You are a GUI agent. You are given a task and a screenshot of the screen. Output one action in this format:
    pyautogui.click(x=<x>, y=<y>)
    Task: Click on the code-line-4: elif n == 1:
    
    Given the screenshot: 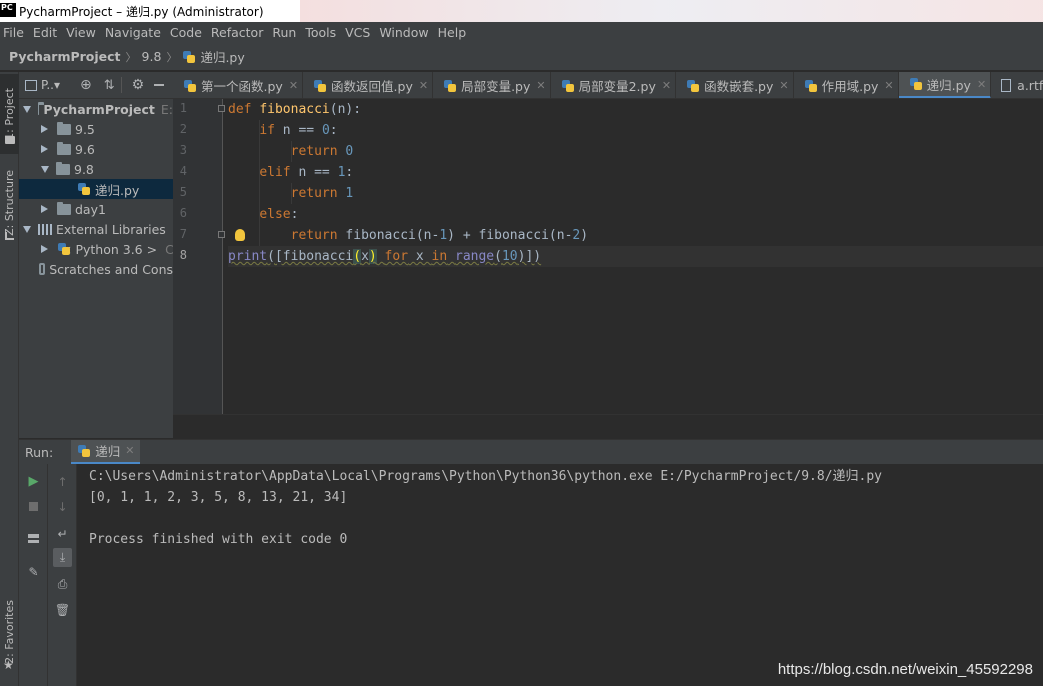 What is the action you would take?
    pyautogui.click(x=306, y=172)
    